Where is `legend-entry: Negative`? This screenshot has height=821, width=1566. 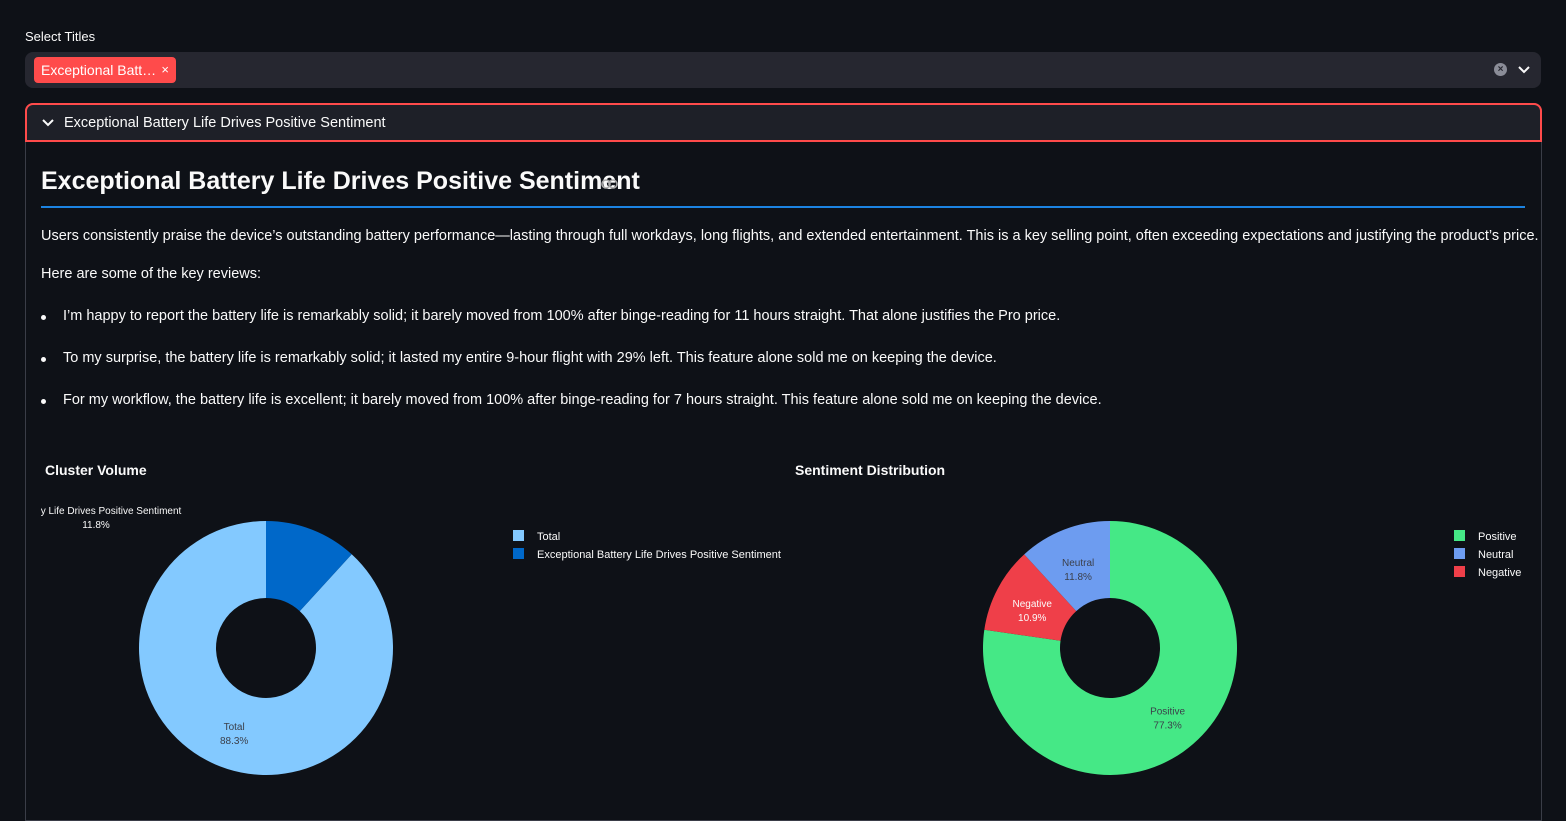 legend-entry: Negative is located at coordinates (1499, 573).